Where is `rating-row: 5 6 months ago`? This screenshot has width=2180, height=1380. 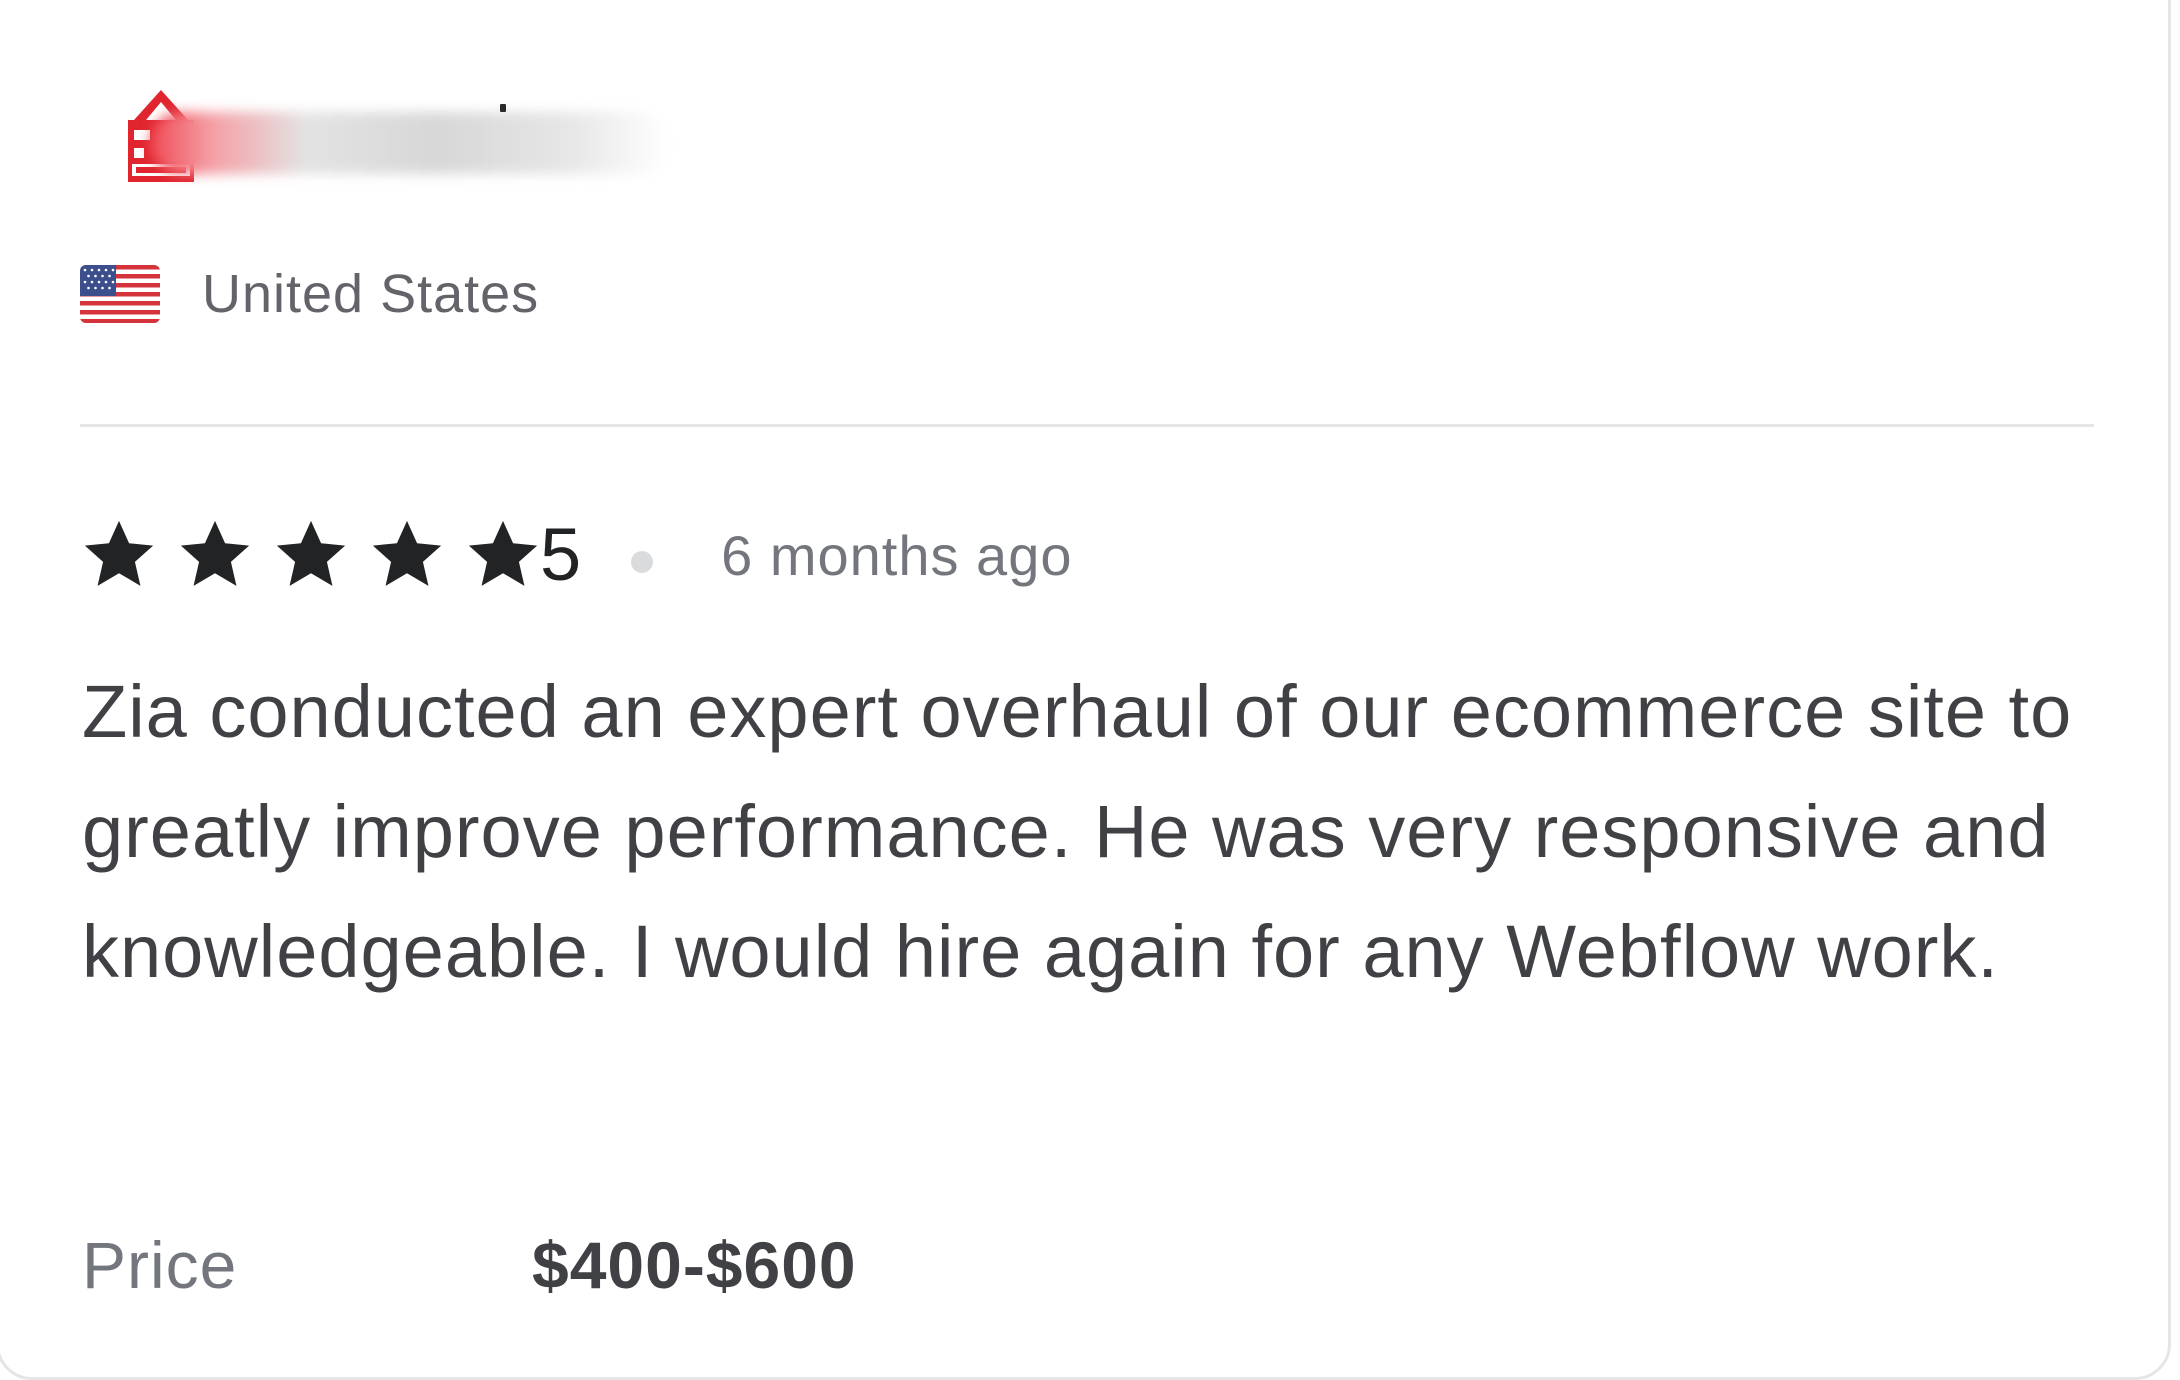
rating-row: 5 6 months ago is located at coordinates (576, 555).